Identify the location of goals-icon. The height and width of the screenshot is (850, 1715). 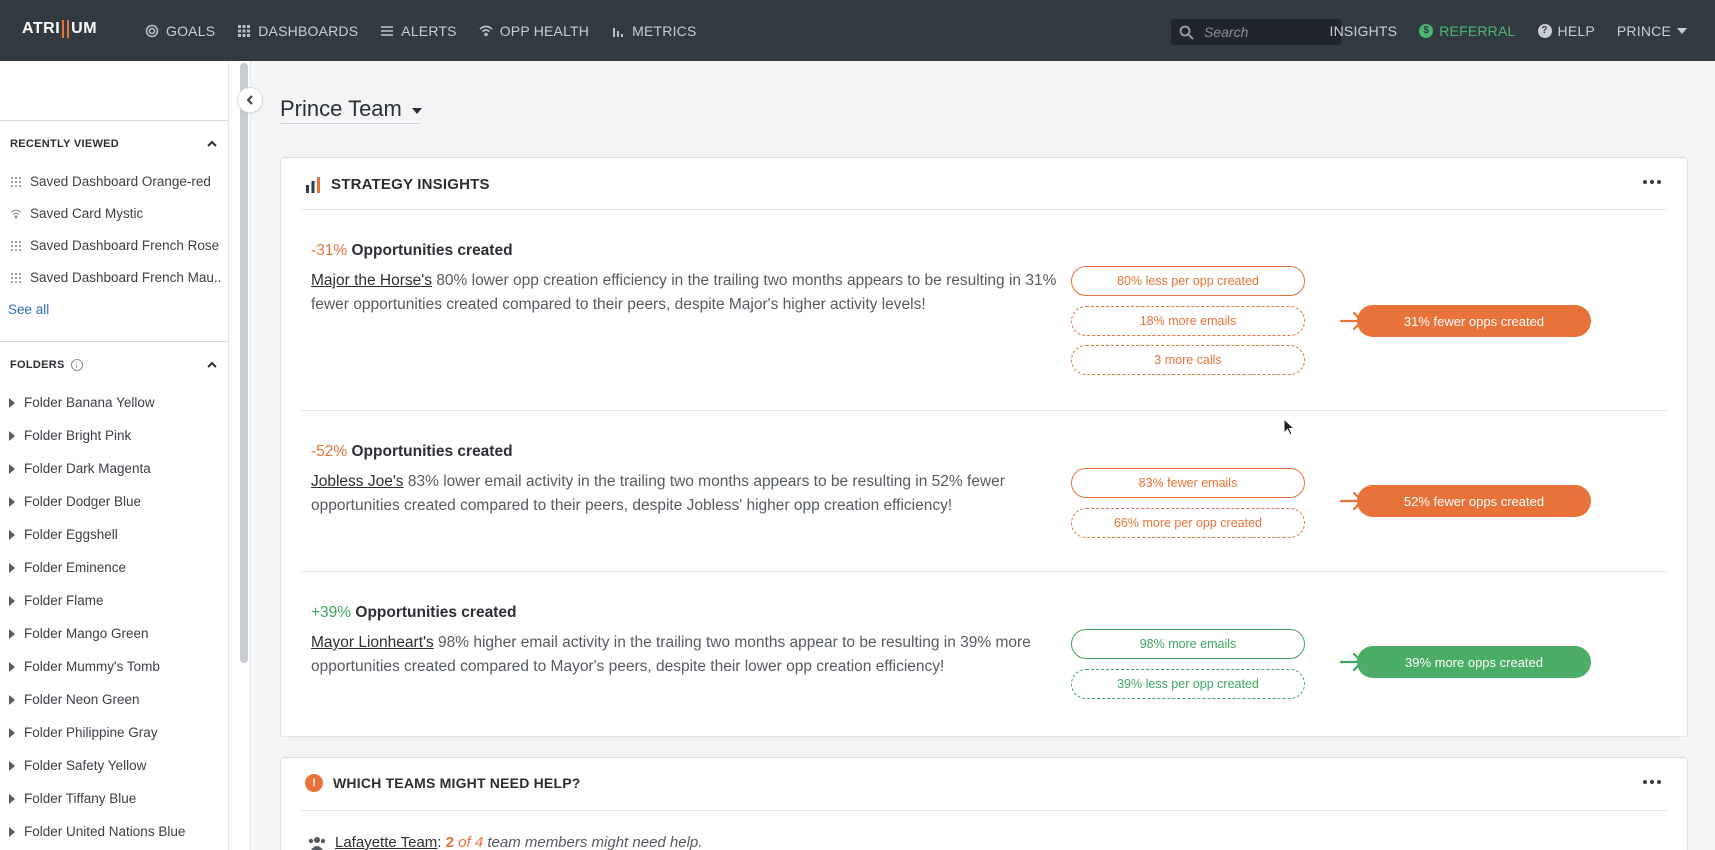
(152, 30).